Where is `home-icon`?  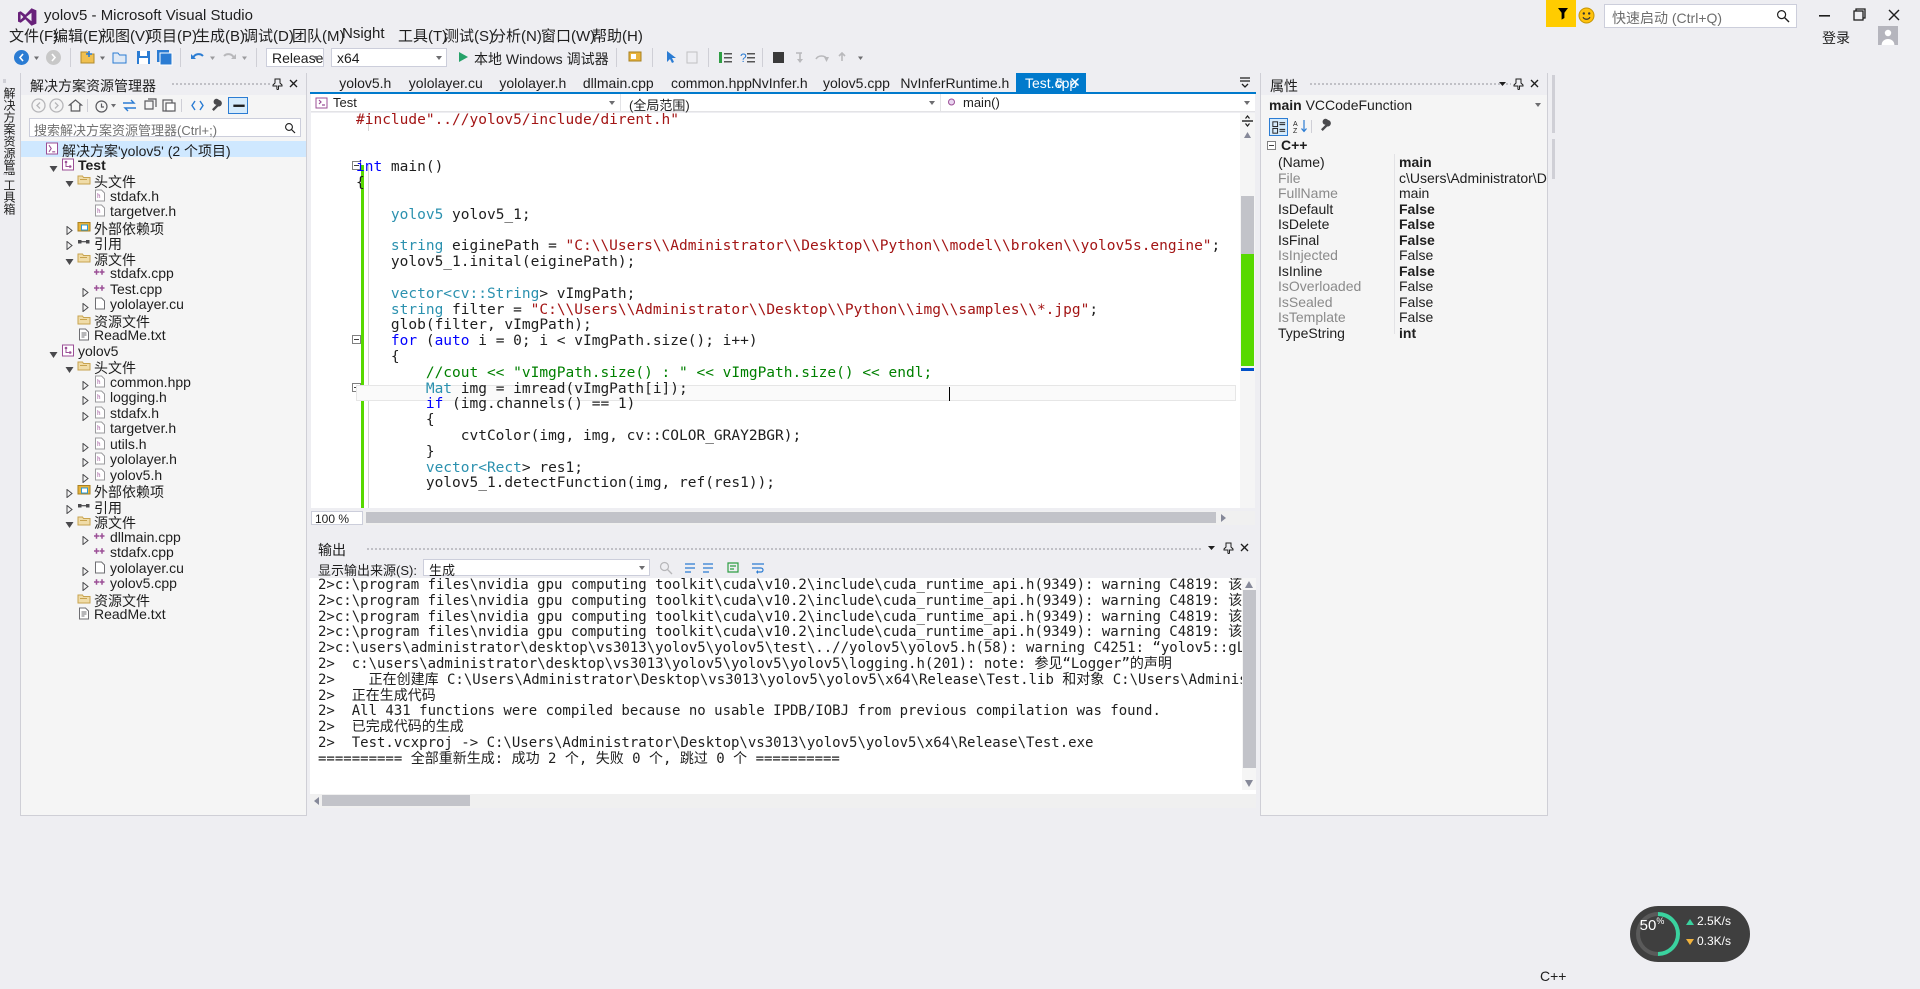
home-icon is located at coordinates (75, 105).